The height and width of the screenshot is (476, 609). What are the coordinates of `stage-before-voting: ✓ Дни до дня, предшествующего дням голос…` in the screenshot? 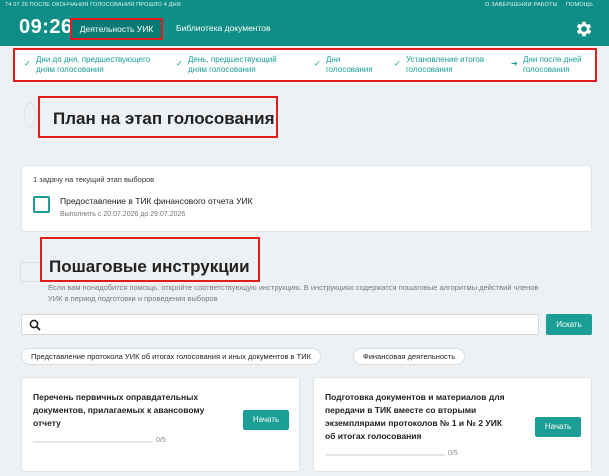 It's located at (87, 64).